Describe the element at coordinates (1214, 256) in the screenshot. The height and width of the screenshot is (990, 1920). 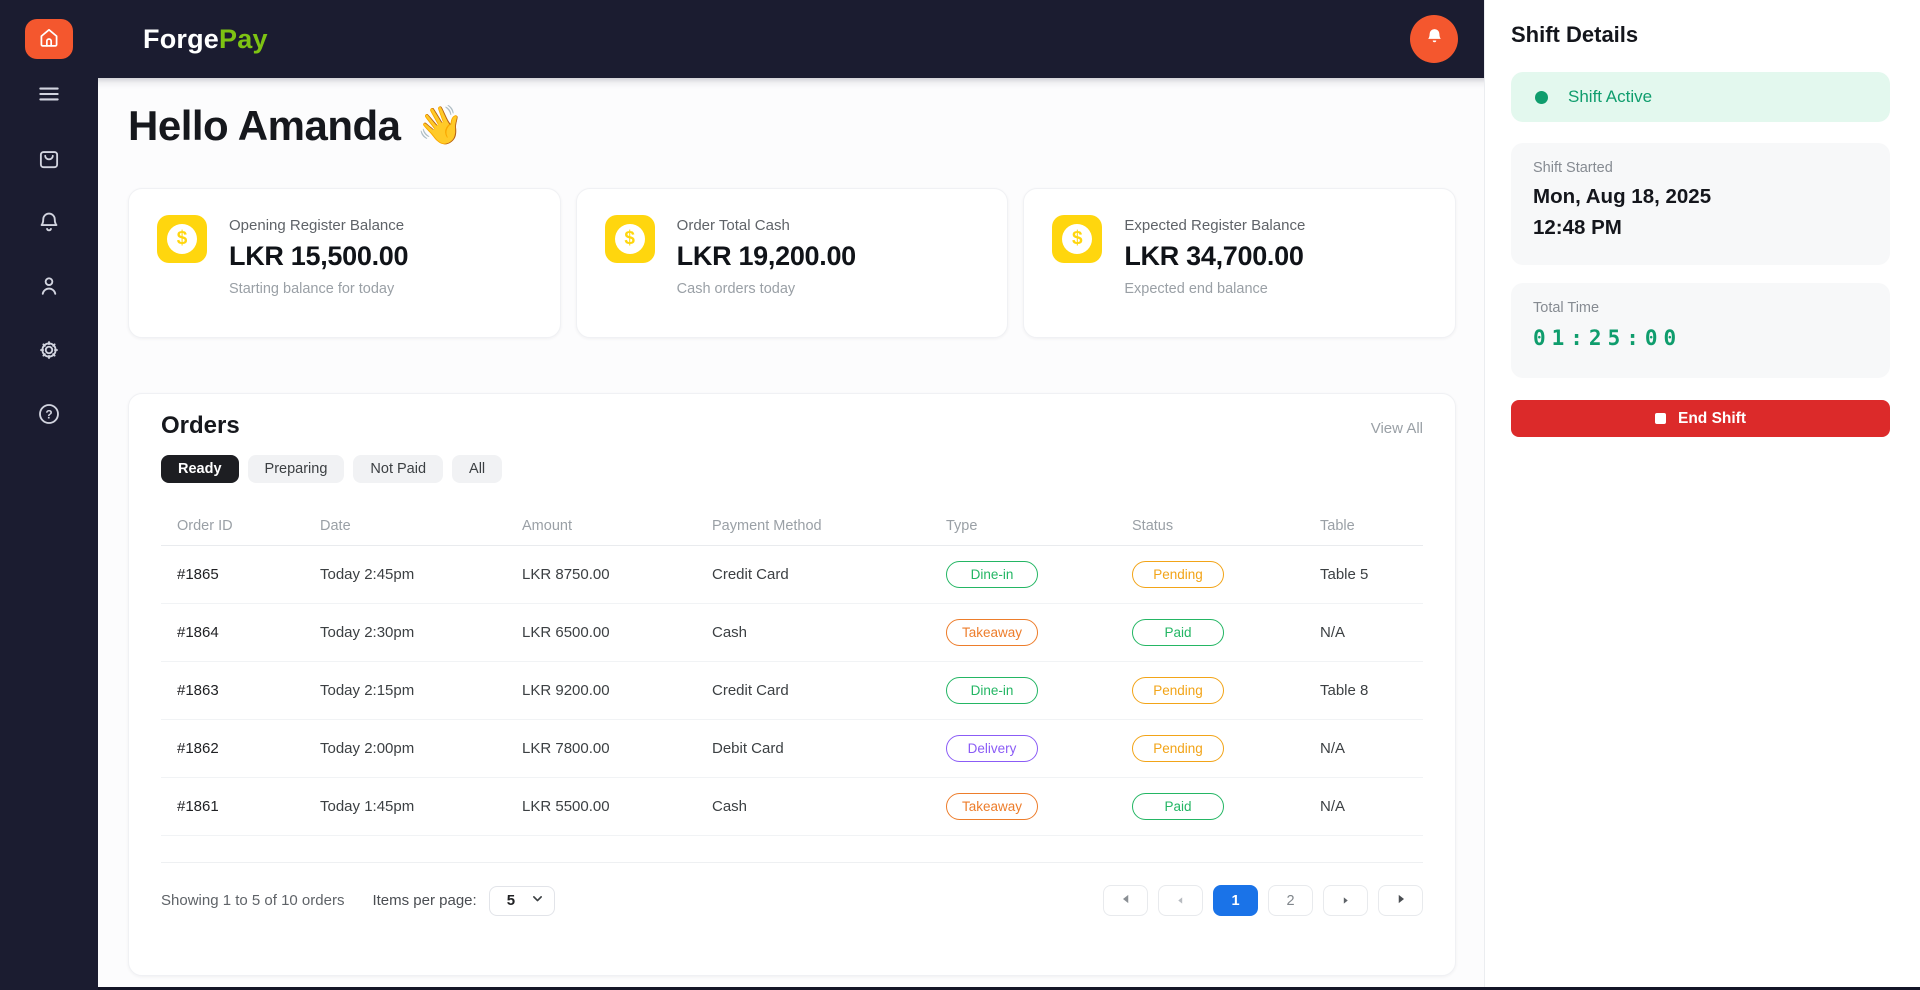
I see `stat-value: LKR 34,700.00` at that location.